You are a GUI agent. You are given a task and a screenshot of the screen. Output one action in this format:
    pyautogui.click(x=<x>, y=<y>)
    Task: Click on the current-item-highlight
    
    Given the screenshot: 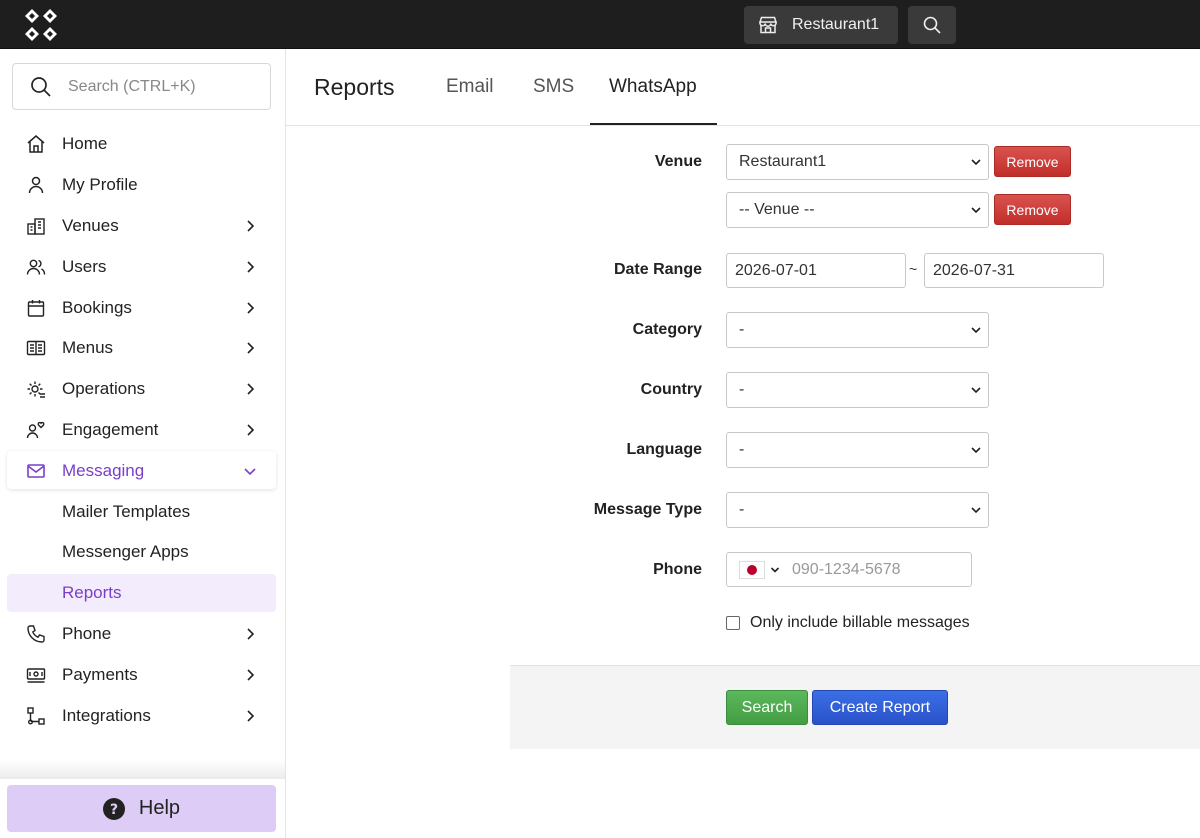 What is the action you would take?
    pyautogui.click(x=141, y=592)
    